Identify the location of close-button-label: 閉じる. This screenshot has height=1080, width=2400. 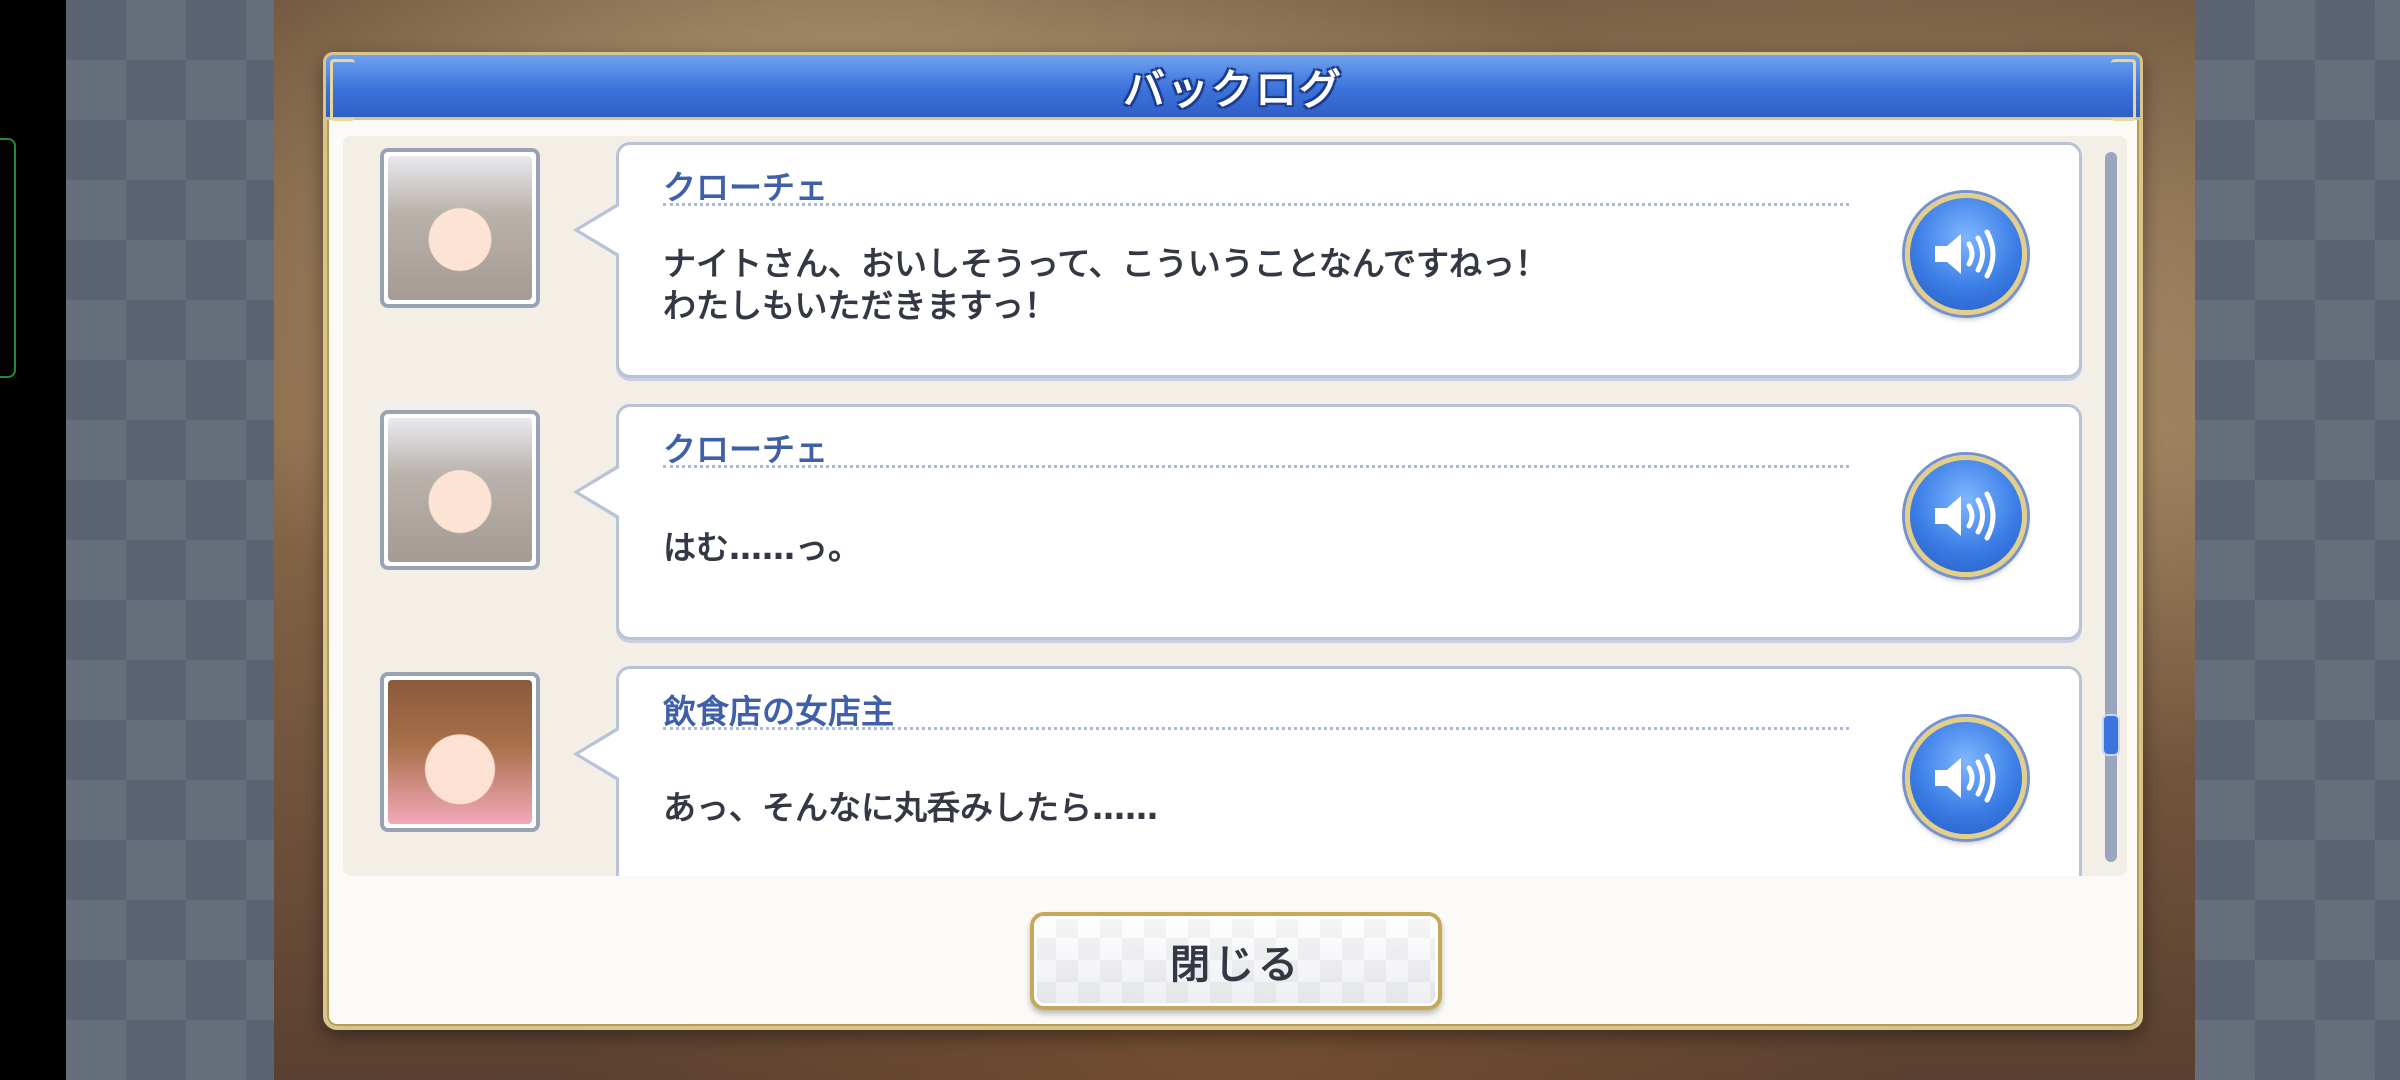
(1236, 965).